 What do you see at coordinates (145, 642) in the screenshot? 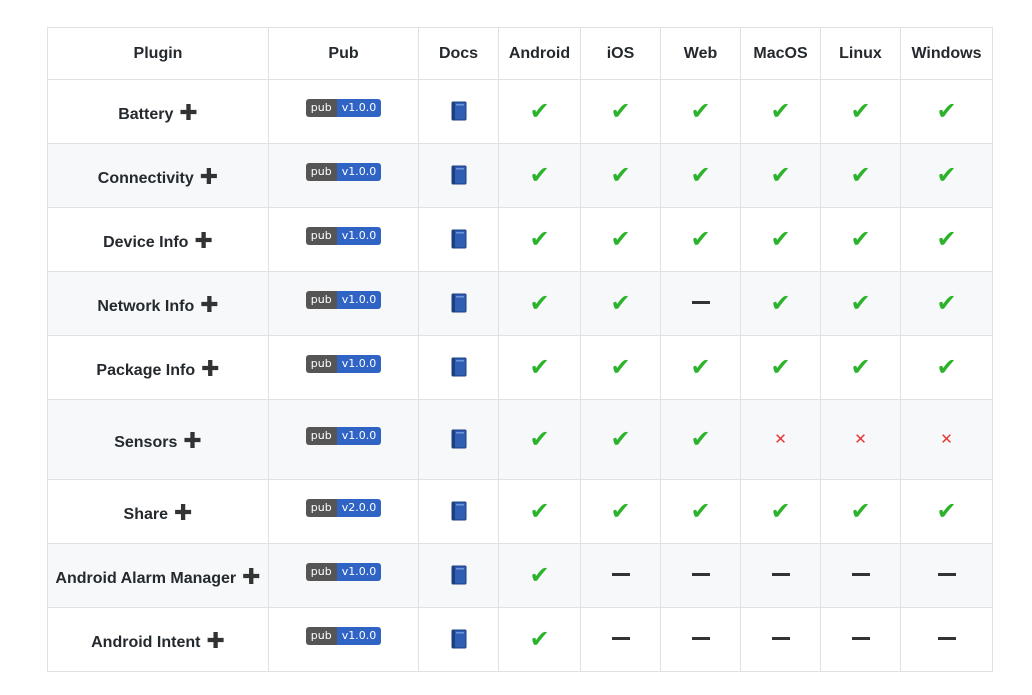
I see `plugin-link: Android Intent` at bounding box center [145, 642].